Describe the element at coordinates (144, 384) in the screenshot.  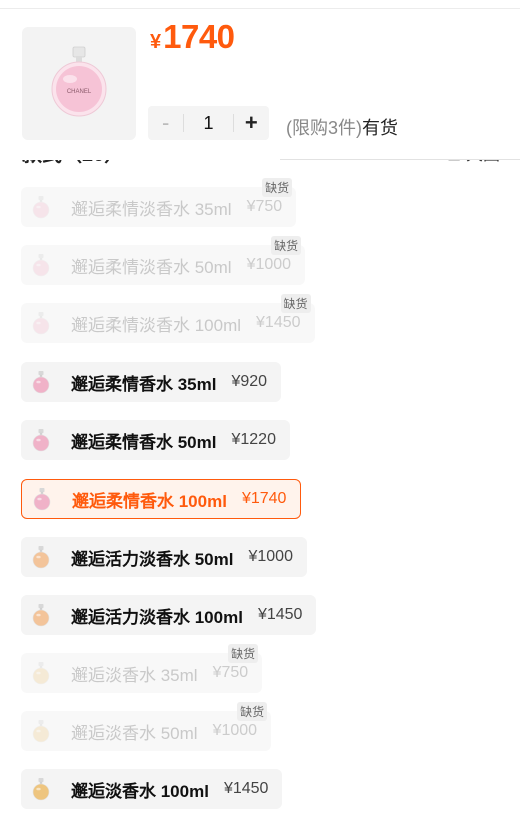
I see `variant-name: 邂逅柔情香水 35ml` at that location.